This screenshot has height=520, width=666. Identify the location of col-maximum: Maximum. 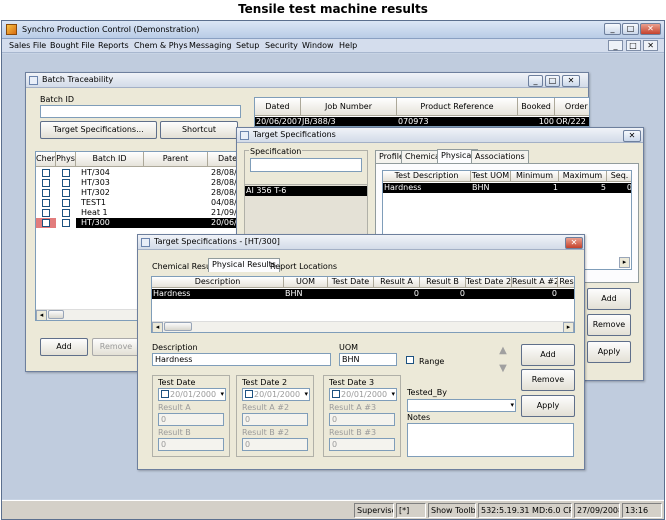
(583, 176).